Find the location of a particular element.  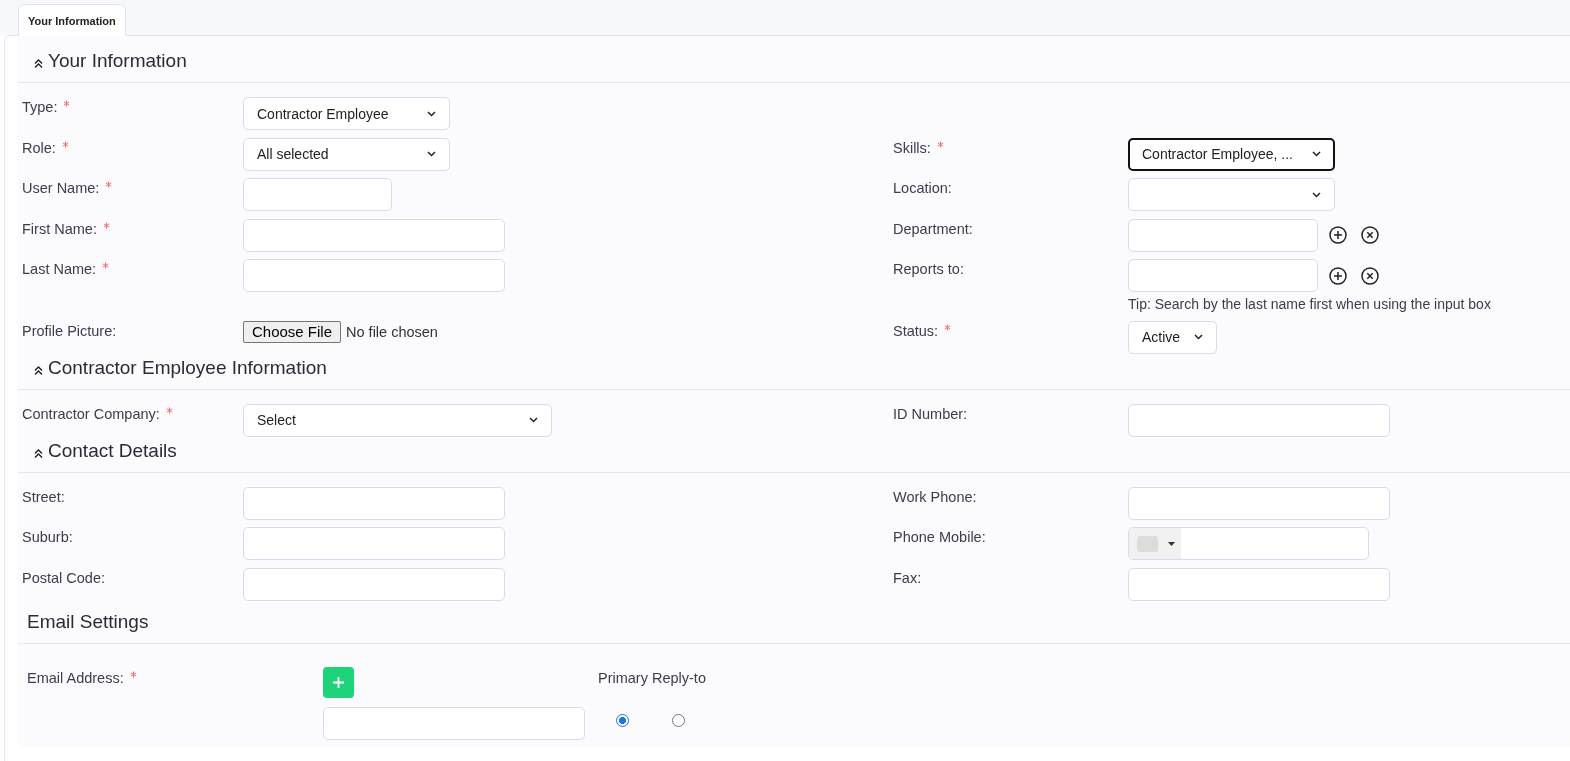

field-label: Street: is located at coordinates (43, 496).